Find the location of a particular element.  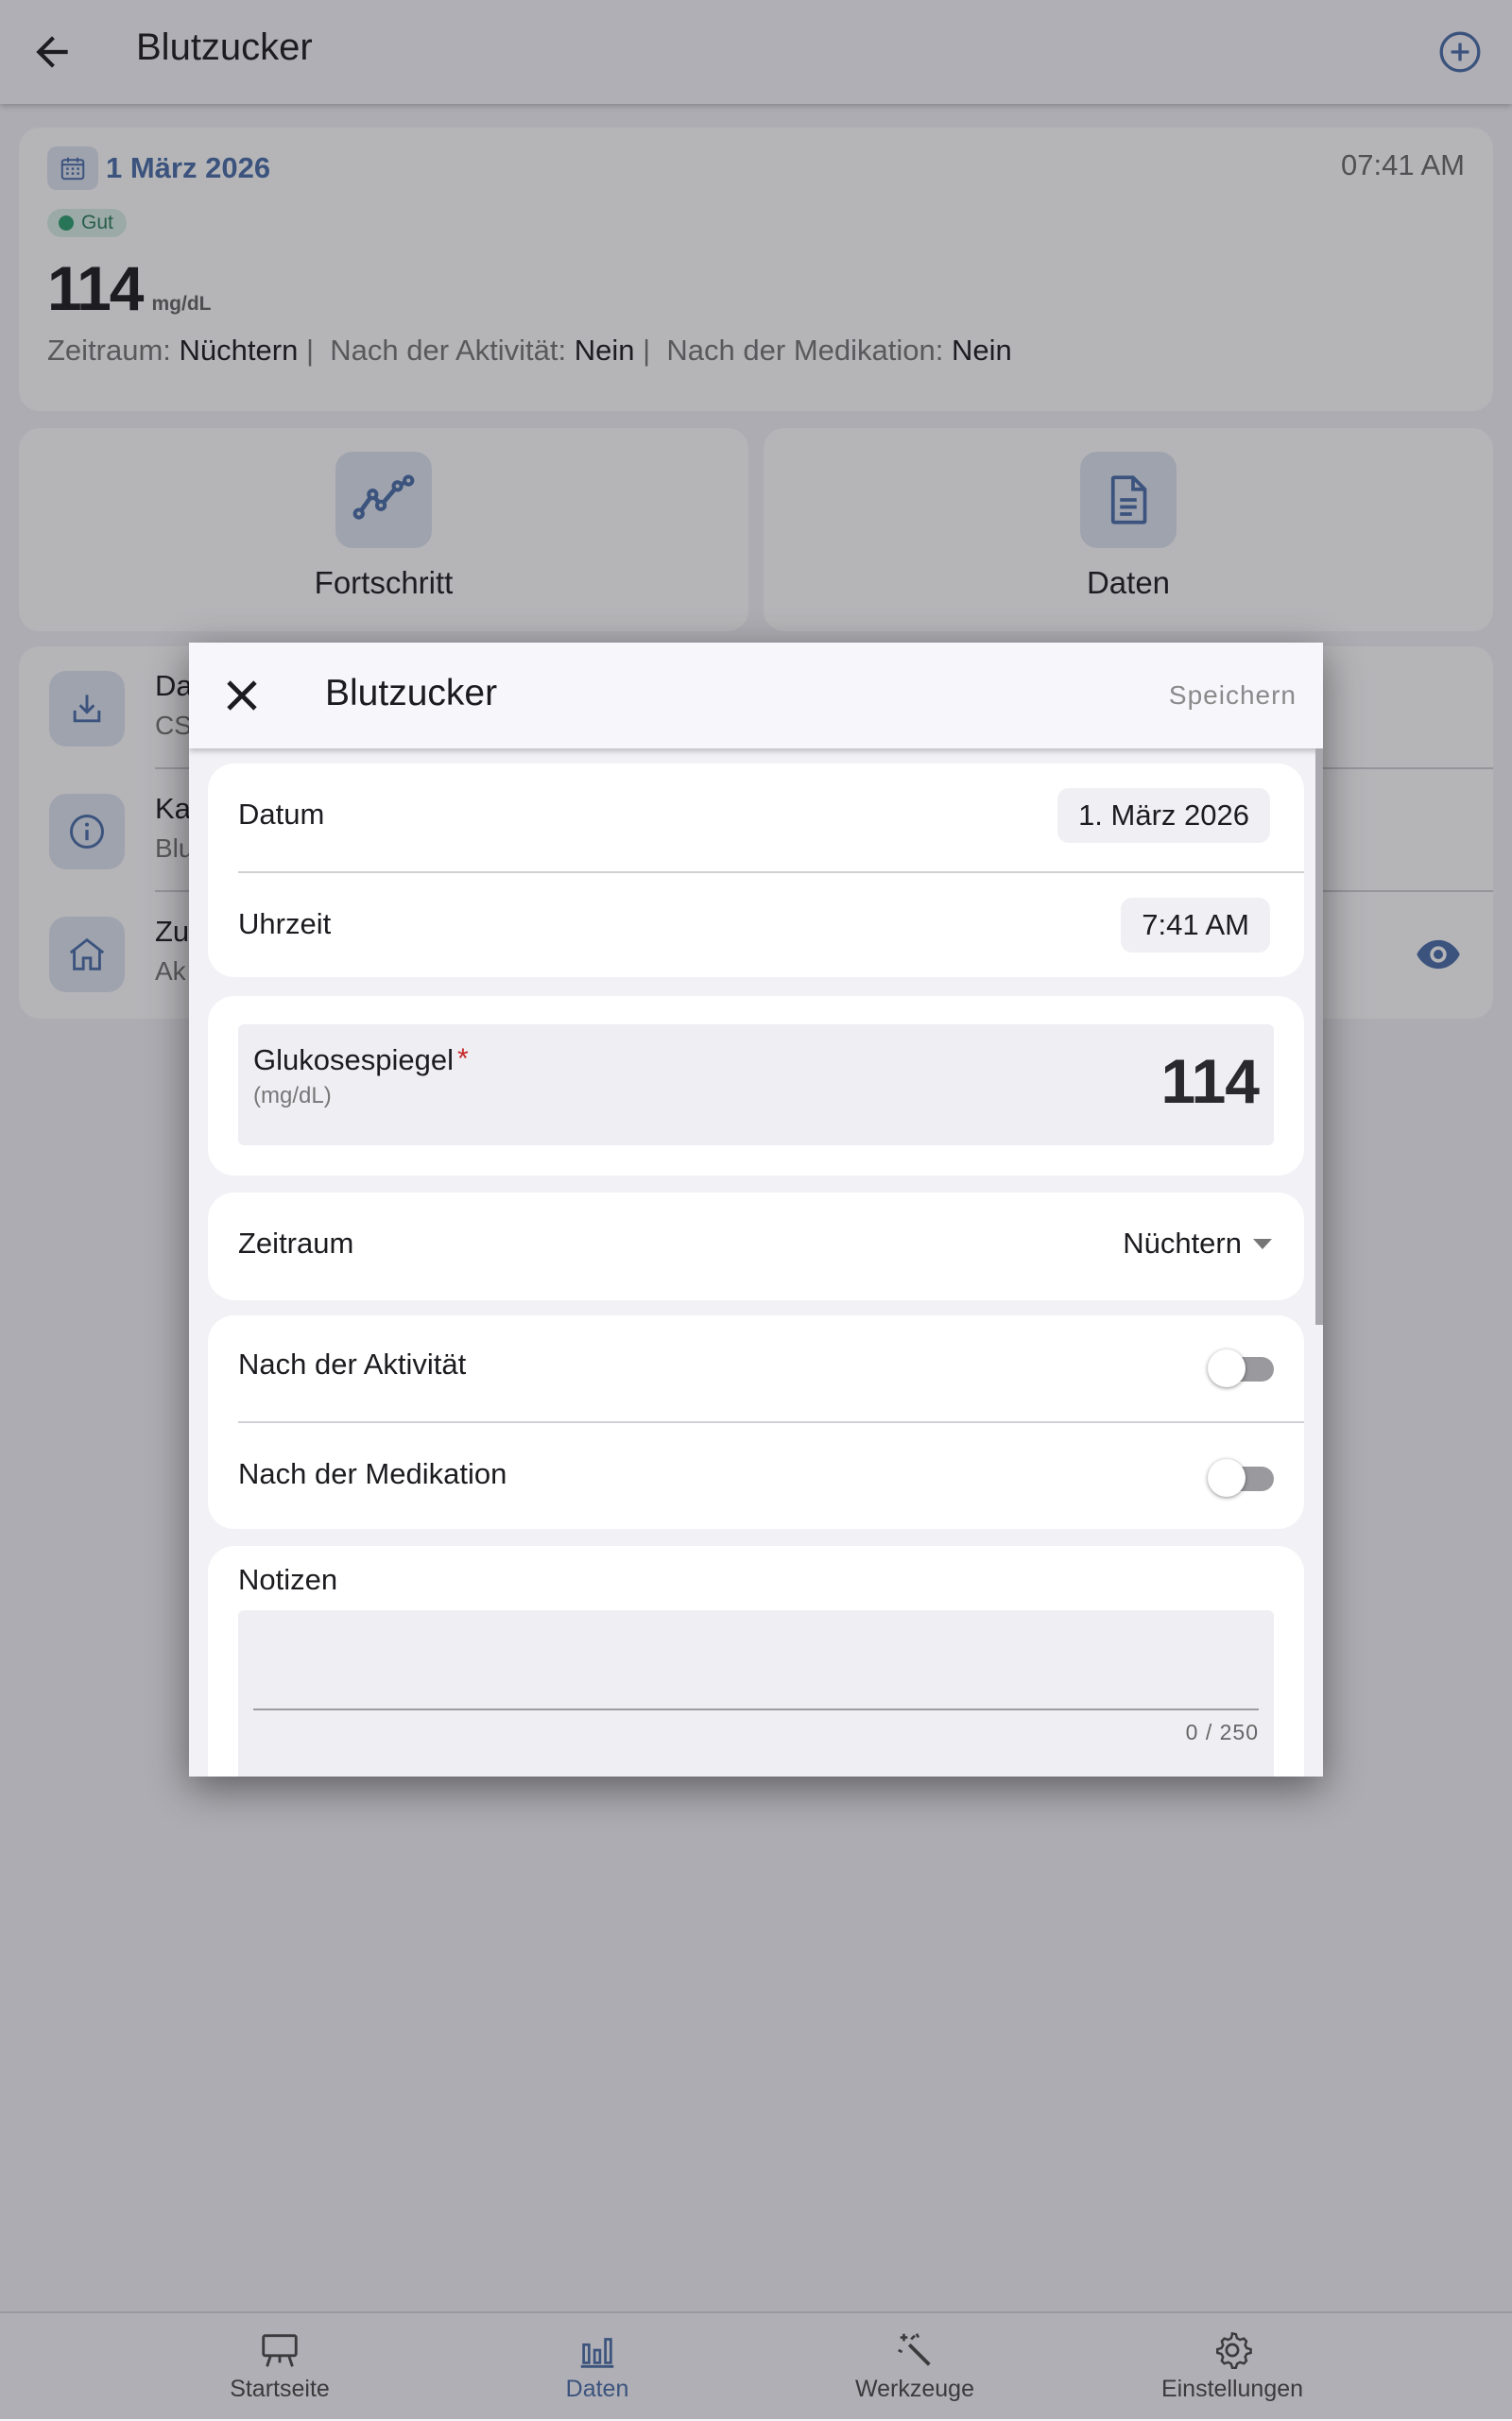

dialog-header: Blutzucker Speichern is located at coordinates (756, 695).